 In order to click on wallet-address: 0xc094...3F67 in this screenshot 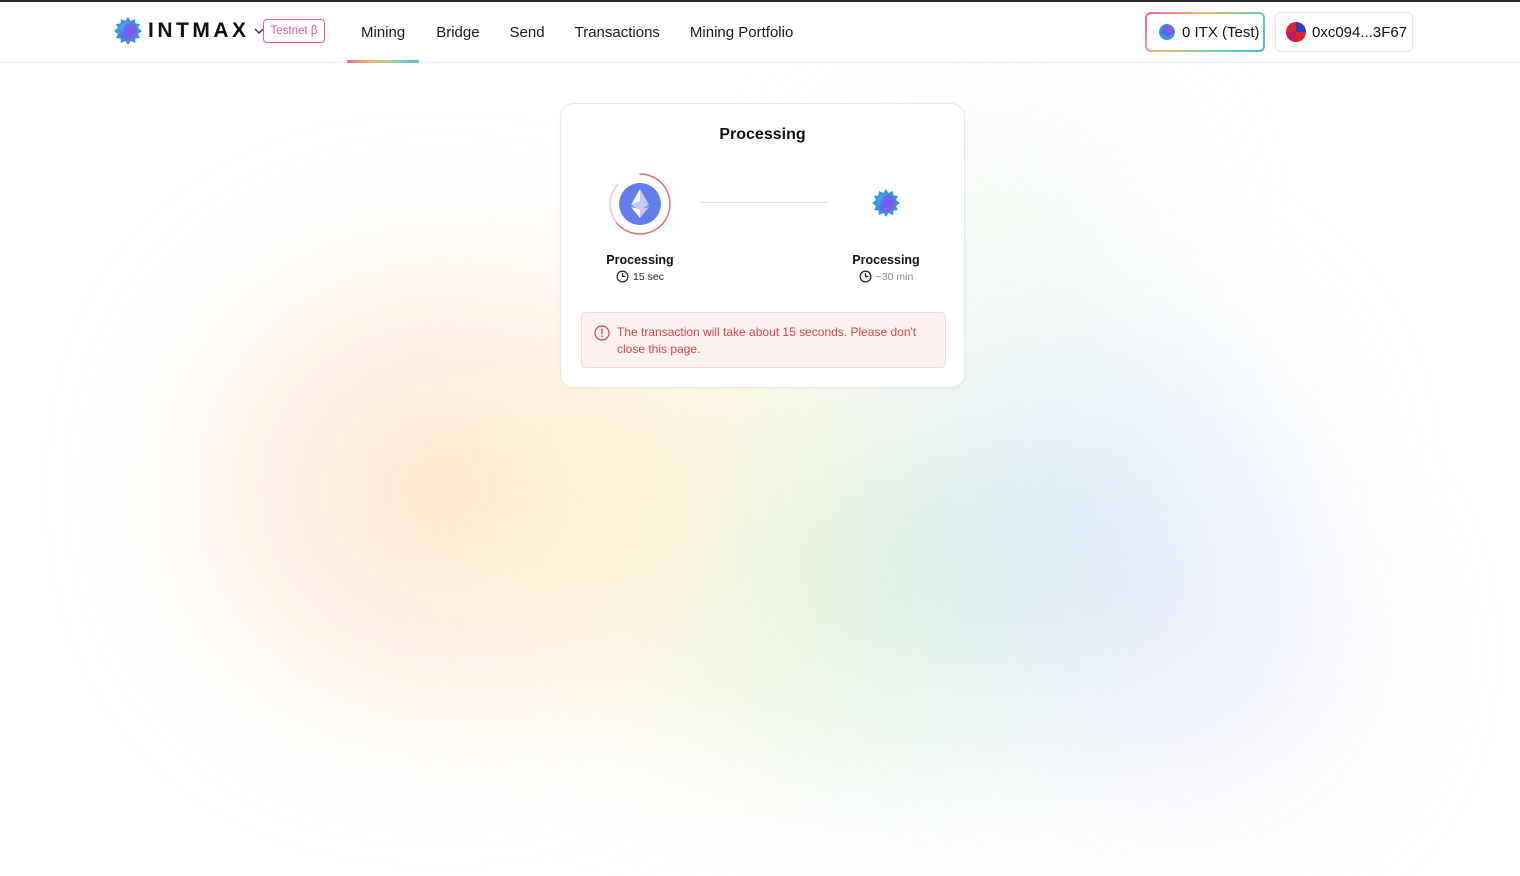, I will do `click(1360, 32)`.